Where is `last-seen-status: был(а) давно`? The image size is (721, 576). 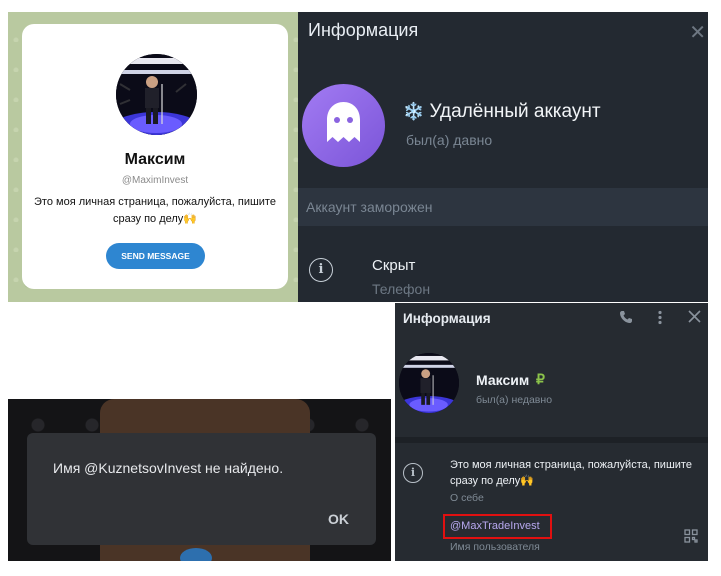
last-seen-status: был(а) давно is located at coordinates (449, 140).